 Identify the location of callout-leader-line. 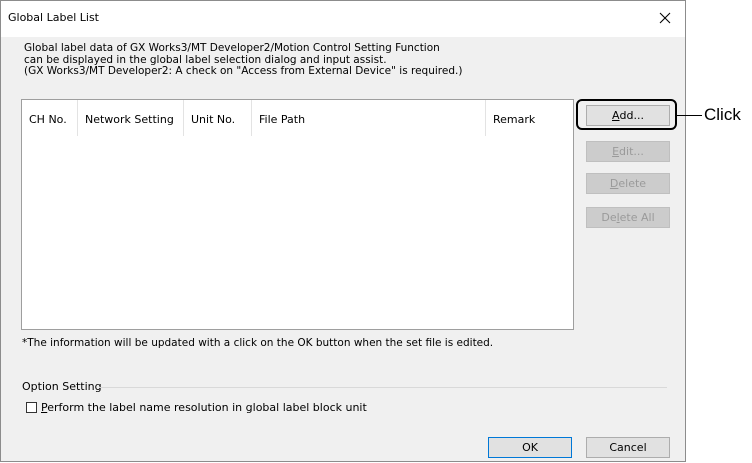
(689, 115).